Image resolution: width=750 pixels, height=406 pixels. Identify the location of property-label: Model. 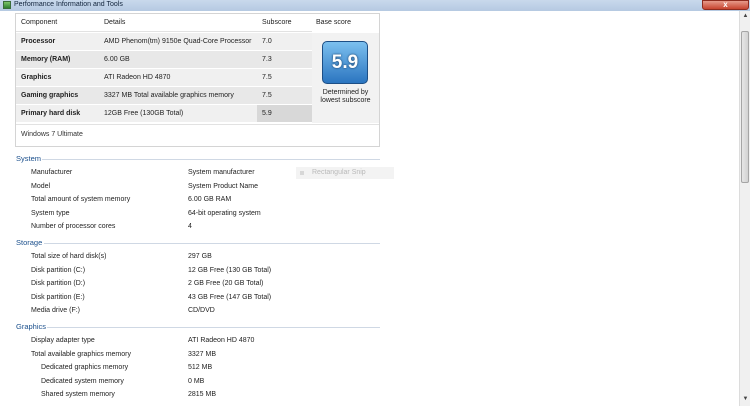
(41, 186).